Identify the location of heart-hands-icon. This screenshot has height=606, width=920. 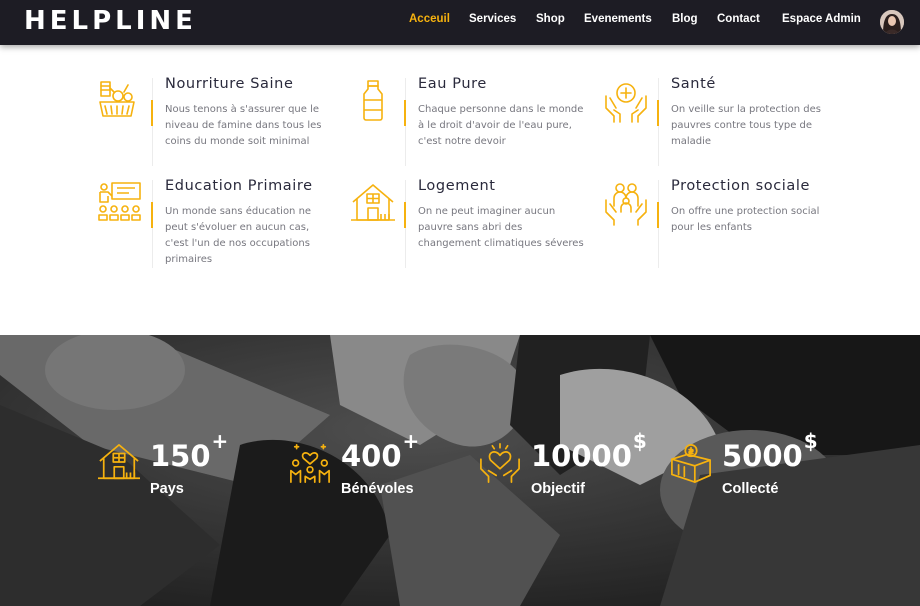
(500, 463).